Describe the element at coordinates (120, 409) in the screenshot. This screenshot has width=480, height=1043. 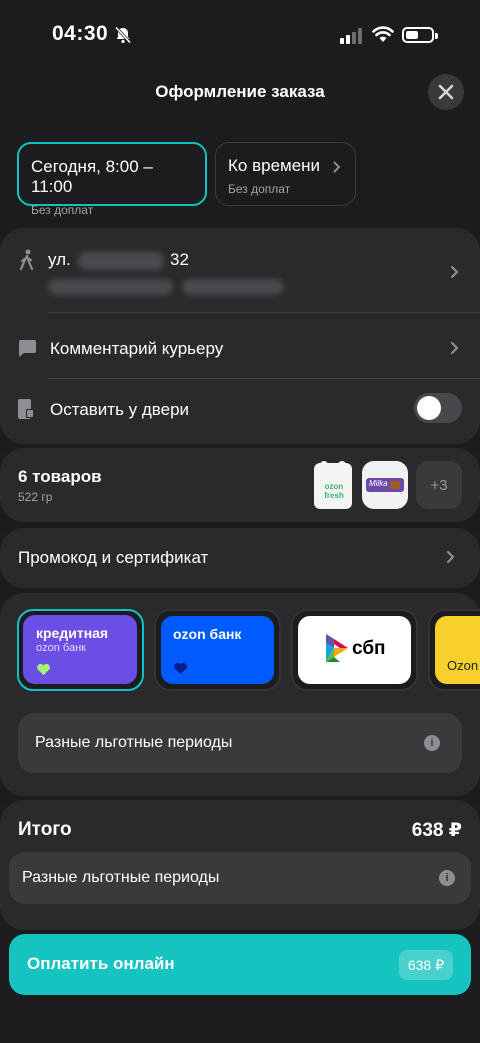
I see `leave-at-door-label: Оставить у двери` at that location.